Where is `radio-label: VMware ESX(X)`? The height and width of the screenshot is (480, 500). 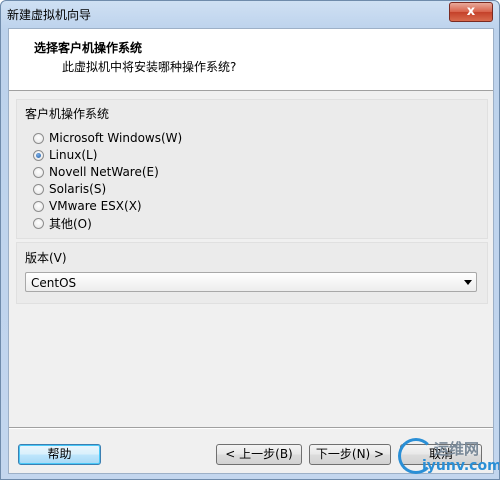
radio-label: VMware ESX(X) is located at coordinates (95, 206).